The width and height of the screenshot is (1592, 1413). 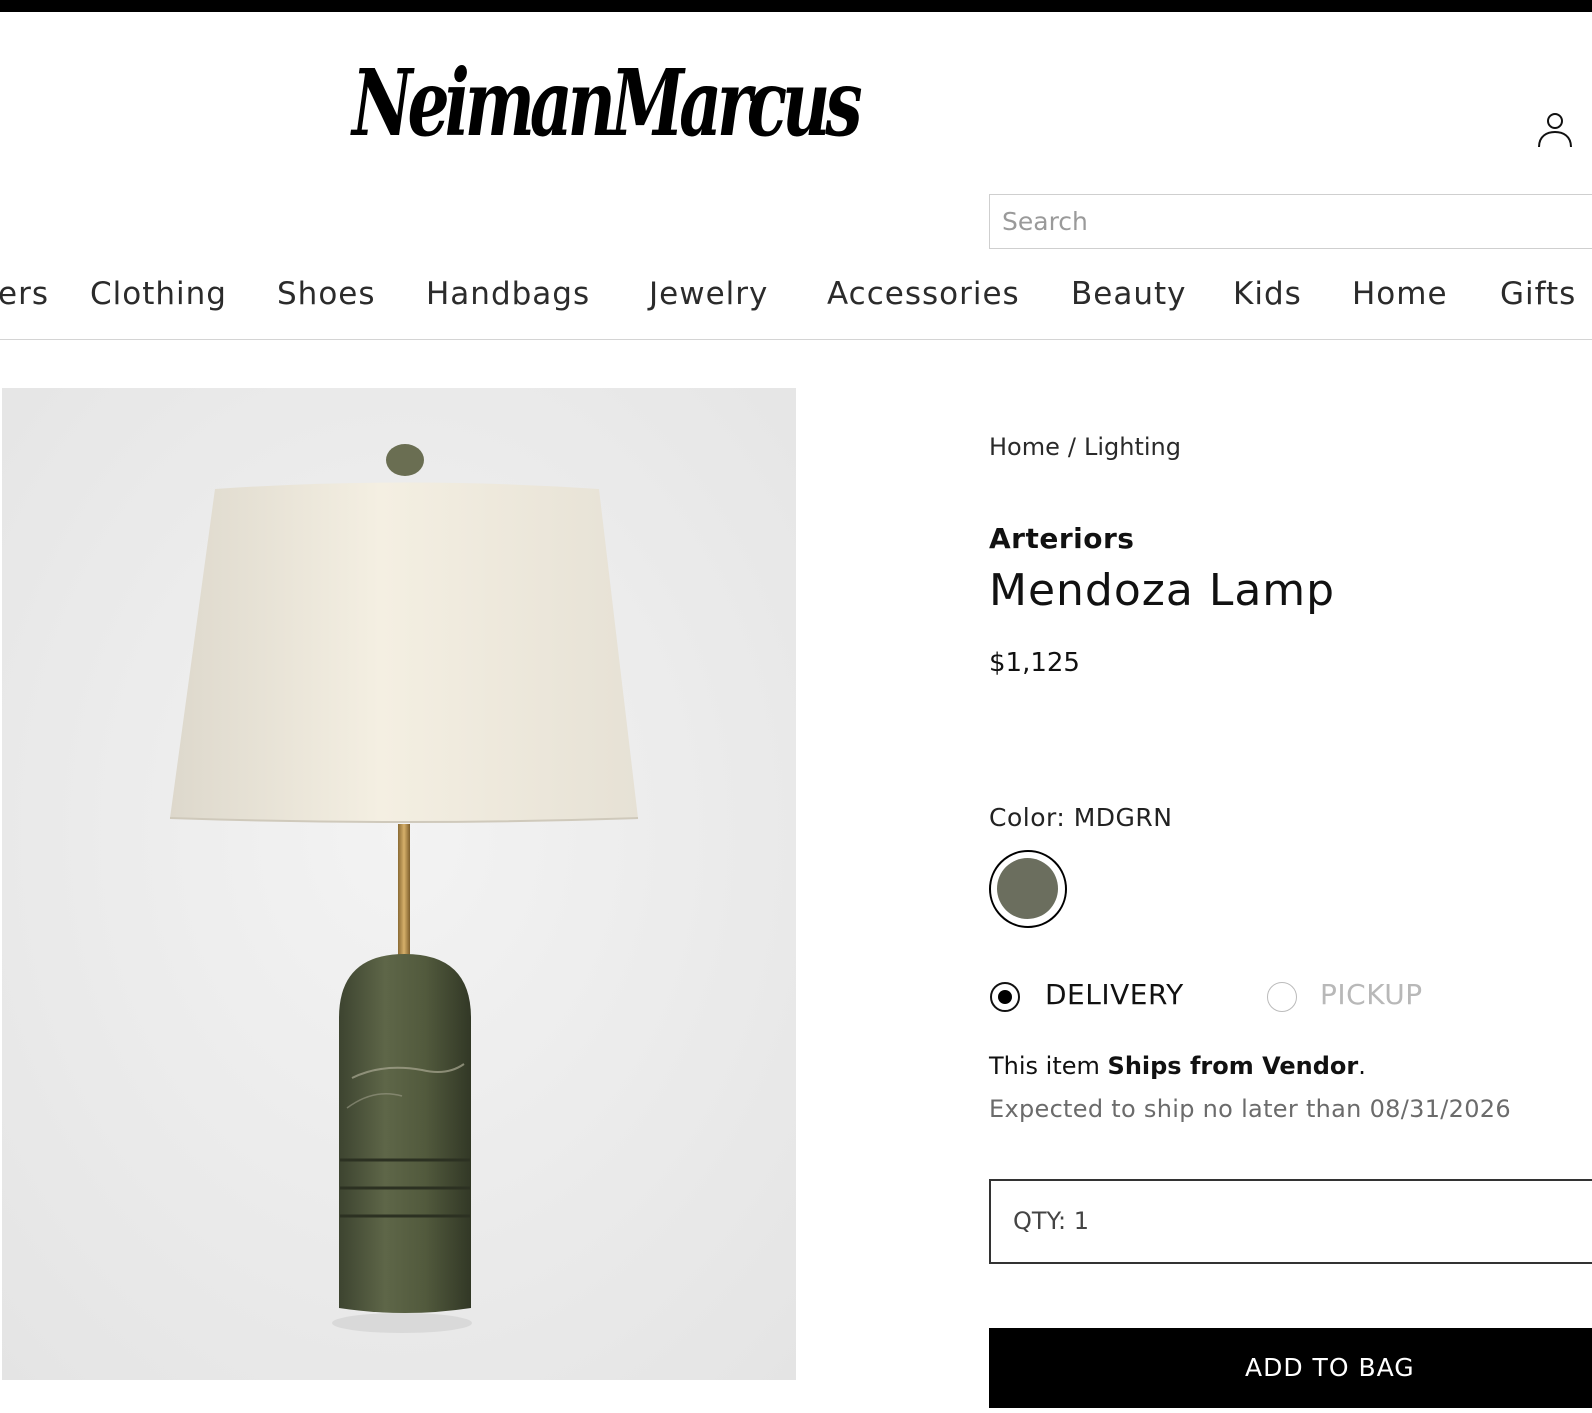 What do you see at coordinates (24, 294) in the screenshot?
I see `nav-item-partial: ers` at bounding box center [24, 294].